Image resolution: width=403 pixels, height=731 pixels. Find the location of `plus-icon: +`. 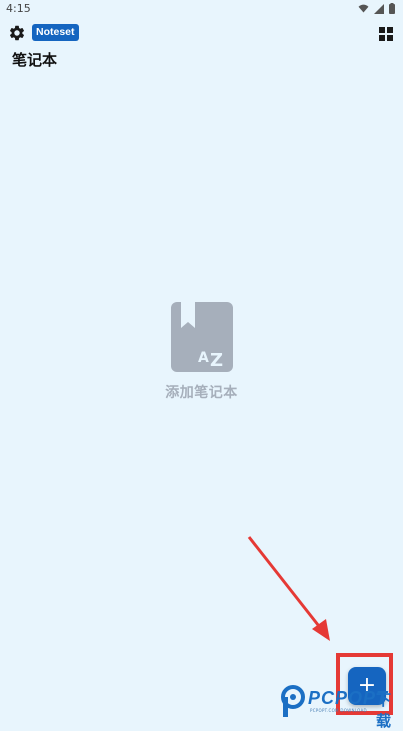

plus-icon: + is located at coordinates (367, 685).